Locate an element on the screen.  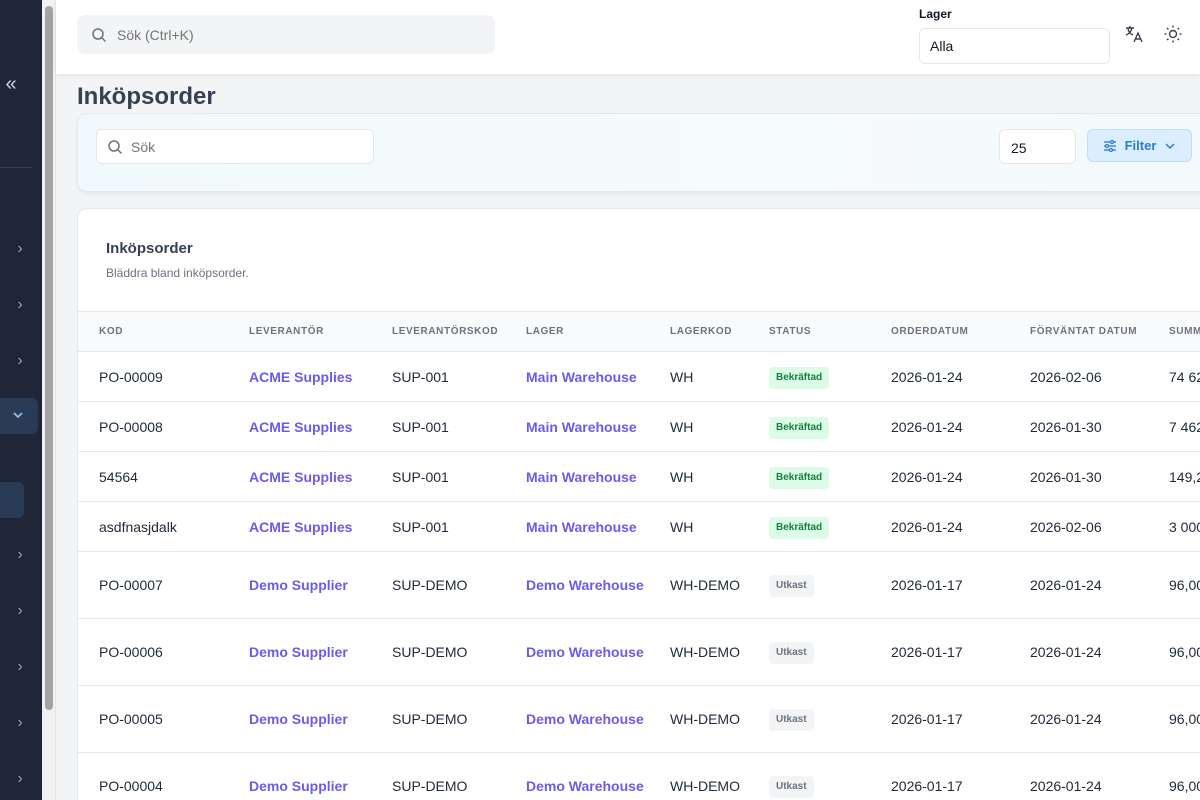
sliders-icon is located at coordinates (1109, 145).